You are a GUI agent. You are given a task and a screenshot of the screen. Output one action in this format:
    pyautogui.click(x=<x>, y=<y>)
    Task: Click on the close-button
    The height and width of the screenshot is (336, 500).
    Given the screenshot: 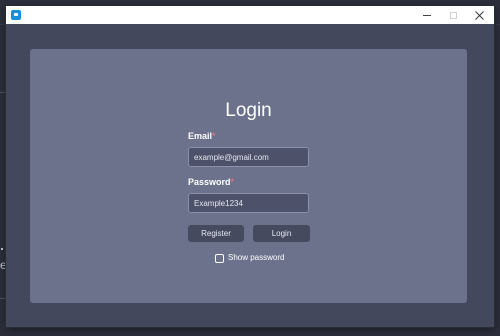 What is the action you would take?
    pyautogui.click(x=479, y=15)
    